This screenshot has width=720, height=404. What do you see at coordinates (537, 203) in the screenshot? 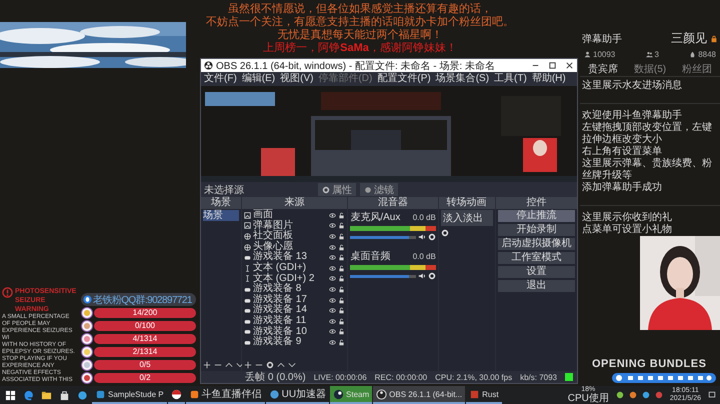
I see `panel-header: 控件` at bounding box center [537, 203].